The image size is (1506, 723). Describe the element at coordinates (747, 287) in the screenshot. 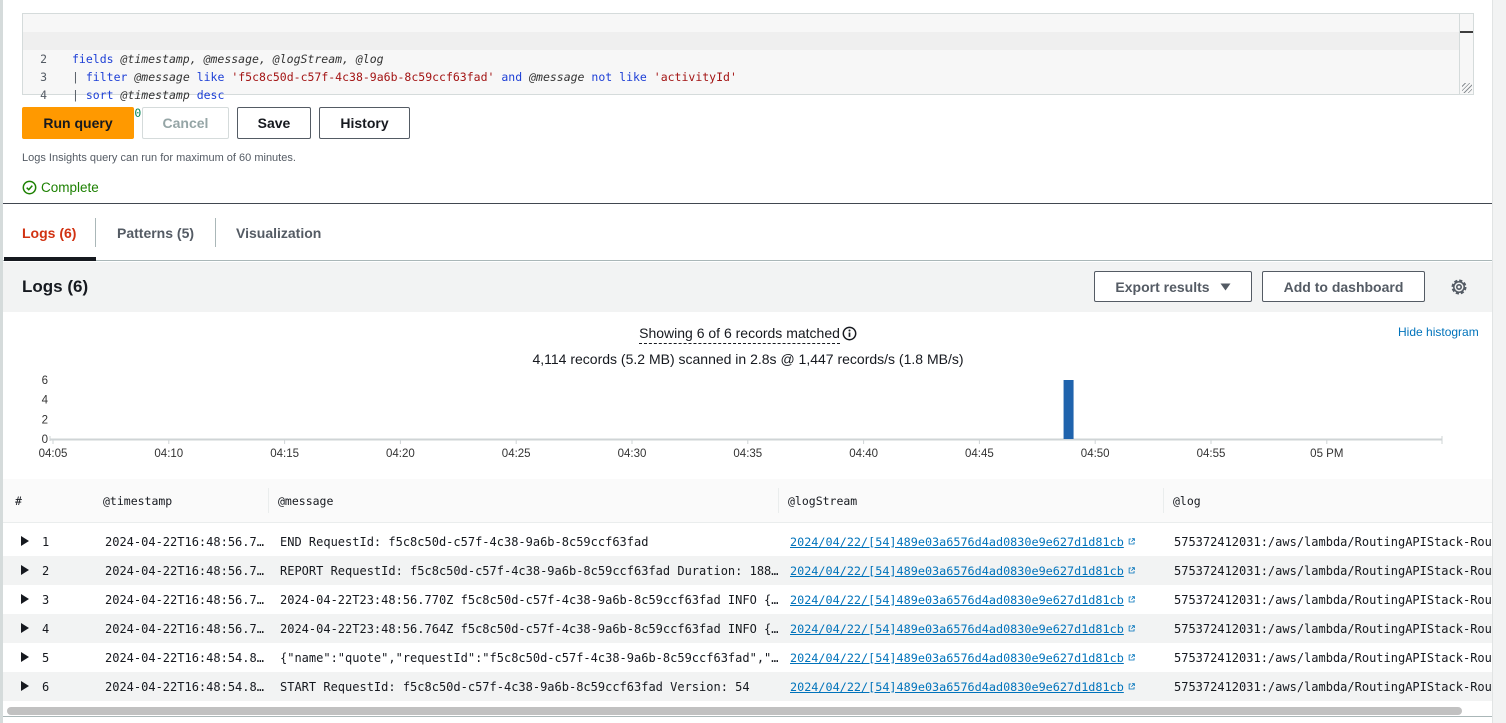

I see `logs-panel-header: Logs (6) Export results Add to dashboard` at that location.